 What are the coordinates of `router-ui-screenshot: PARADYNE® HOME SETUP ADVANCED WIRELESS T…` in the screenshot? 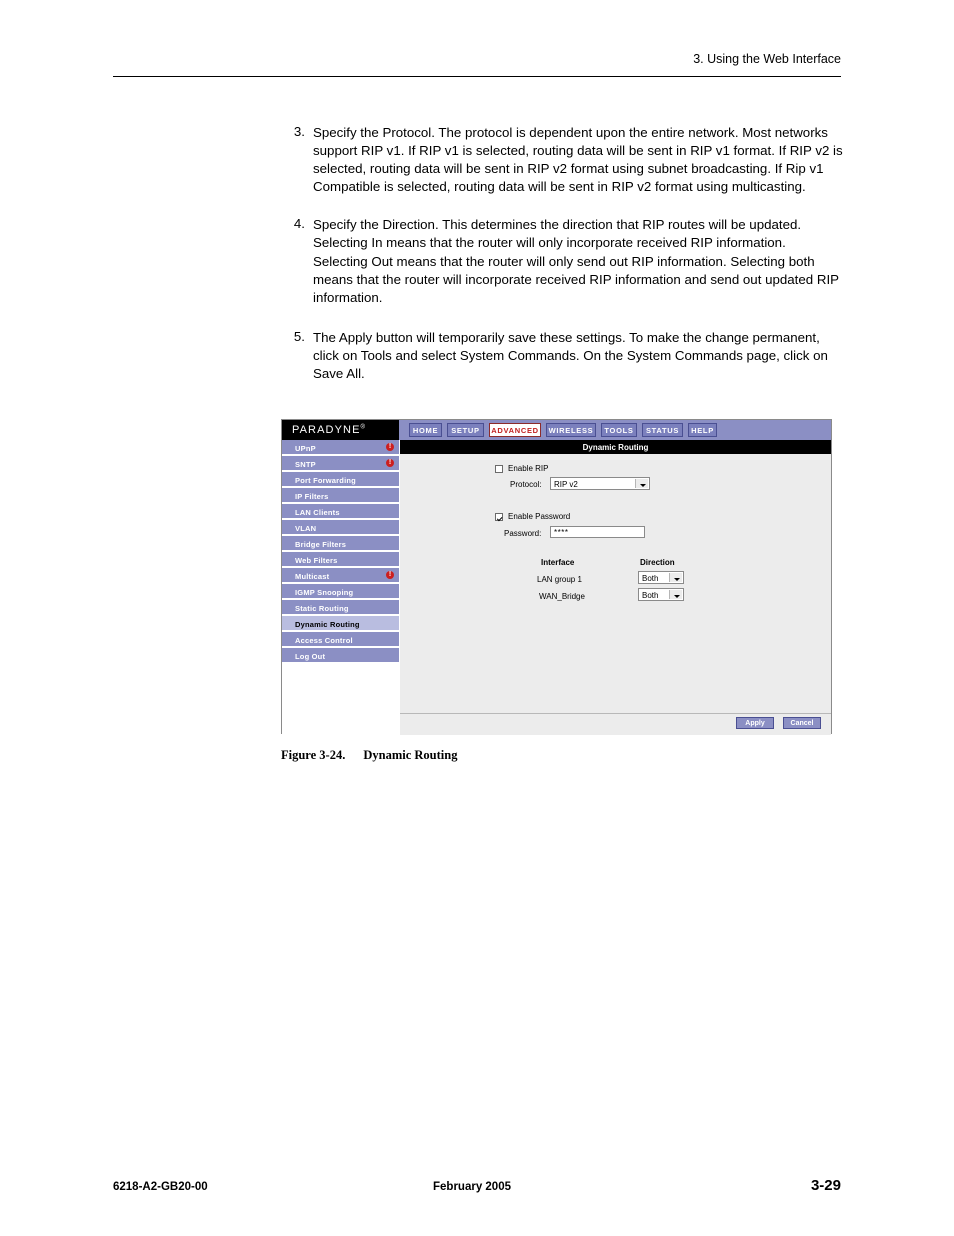 It's located at (556, 577).